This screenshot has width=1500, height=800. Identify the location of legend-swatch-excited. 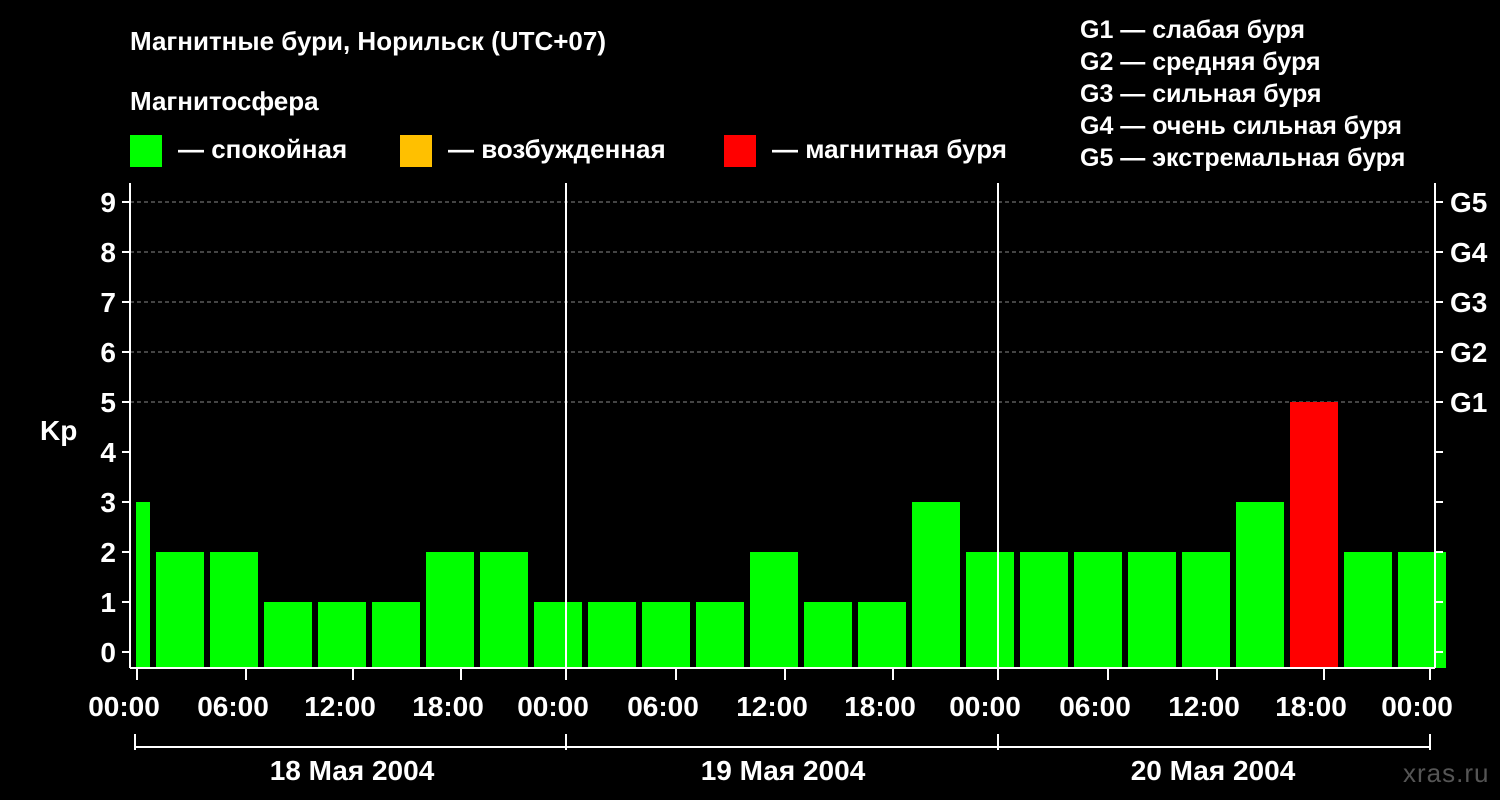
(416, 151).